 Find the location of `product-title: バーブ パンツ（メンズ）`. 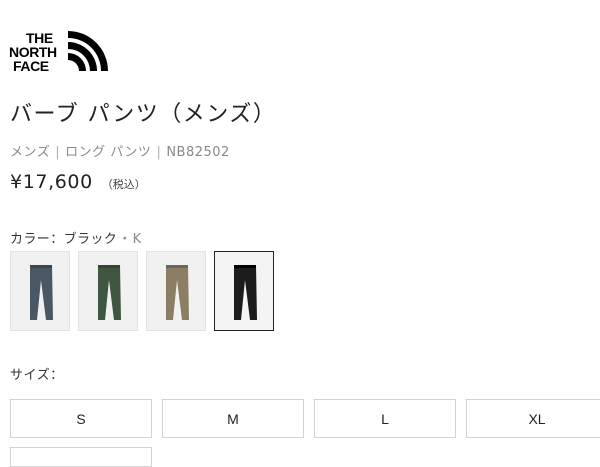

product-title: バーブ パンツ（メンズ） is located at coordinates (143, 114).